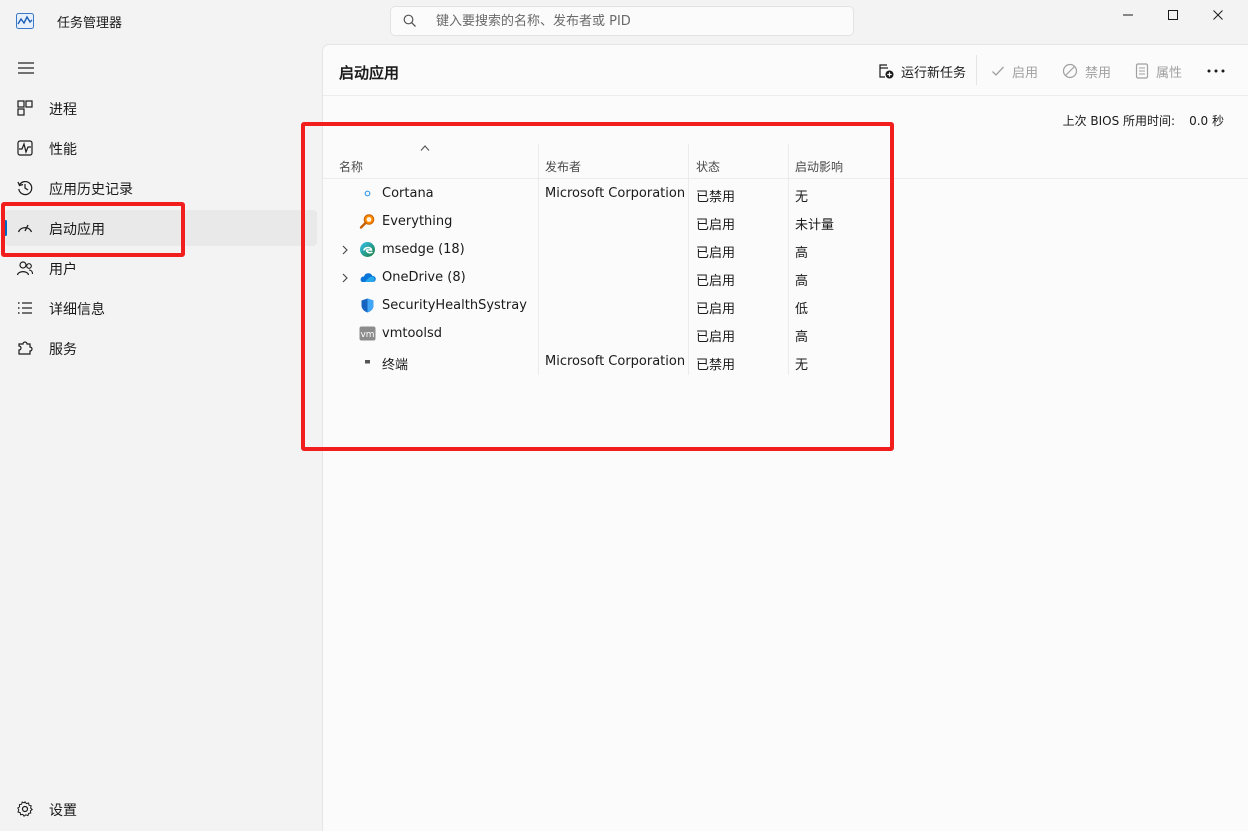 This screenshot has height=831, width=1248. I want to click on maximize-button, so click(1173, 15).